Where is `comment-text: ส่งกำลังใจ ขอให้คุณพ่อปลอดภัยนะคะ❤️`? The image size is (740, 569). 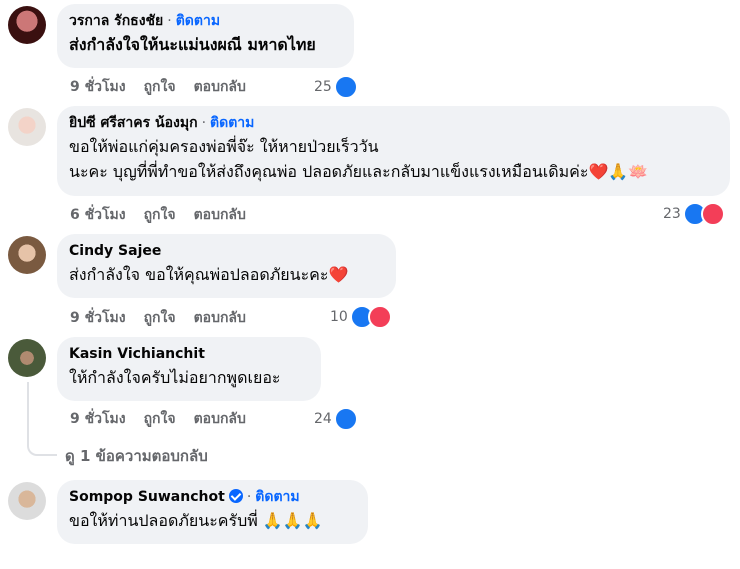 comment-text: ส่งกำลังใจ ขอให้คุณพ่อปลอดภัยนะคะ❤️ is located at coordinates (209, 274).